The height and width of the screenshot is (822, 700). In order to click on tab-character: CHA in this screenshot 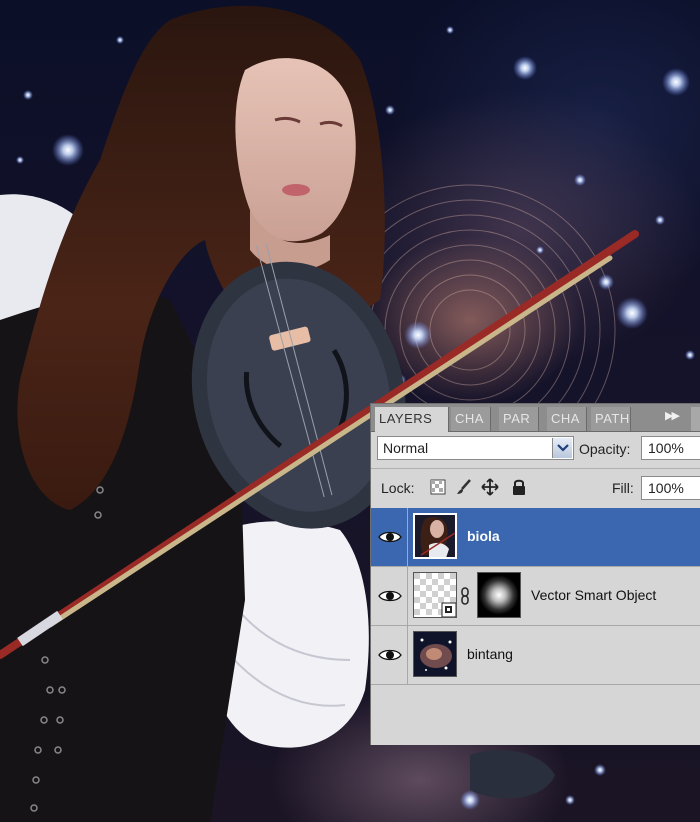, I will do `click(567, 419)`.